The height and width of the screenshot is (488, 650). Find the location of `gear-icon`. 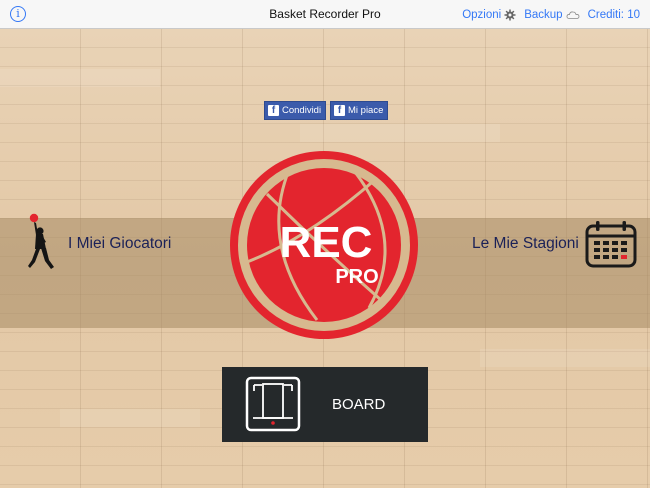

gear-icon is located at coordinates (510, 14).